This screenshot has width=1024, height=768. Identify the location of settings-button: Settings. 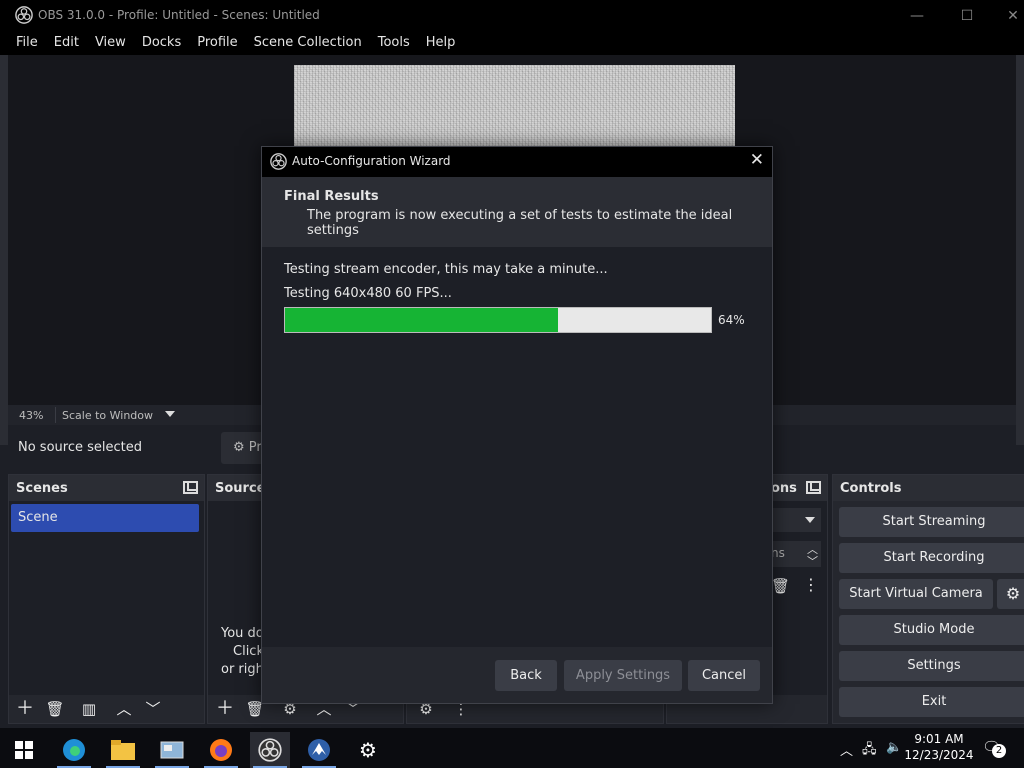
(931, 666).